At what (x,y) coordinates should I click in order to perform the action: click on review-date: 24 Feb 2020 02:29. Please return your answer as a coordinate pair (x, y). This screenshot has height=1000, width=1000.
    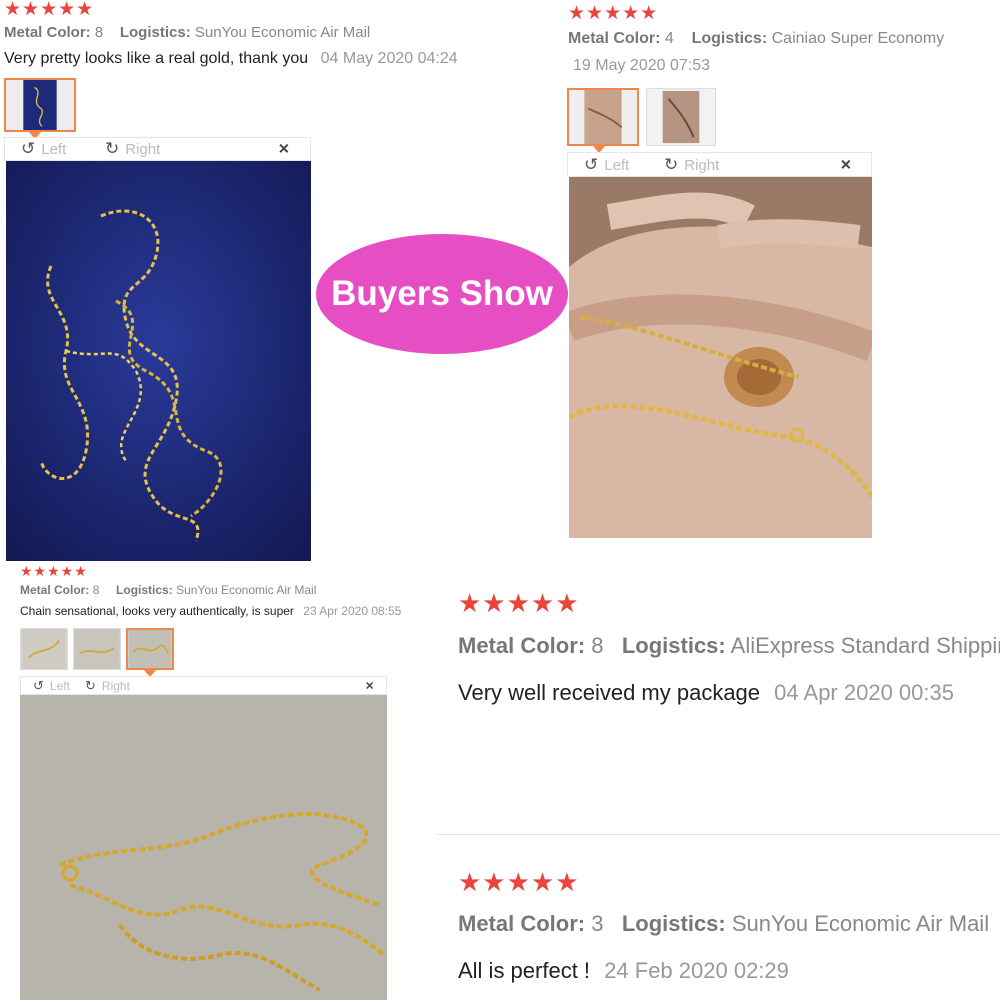
    Looking at the image, I should click on (696, 970).